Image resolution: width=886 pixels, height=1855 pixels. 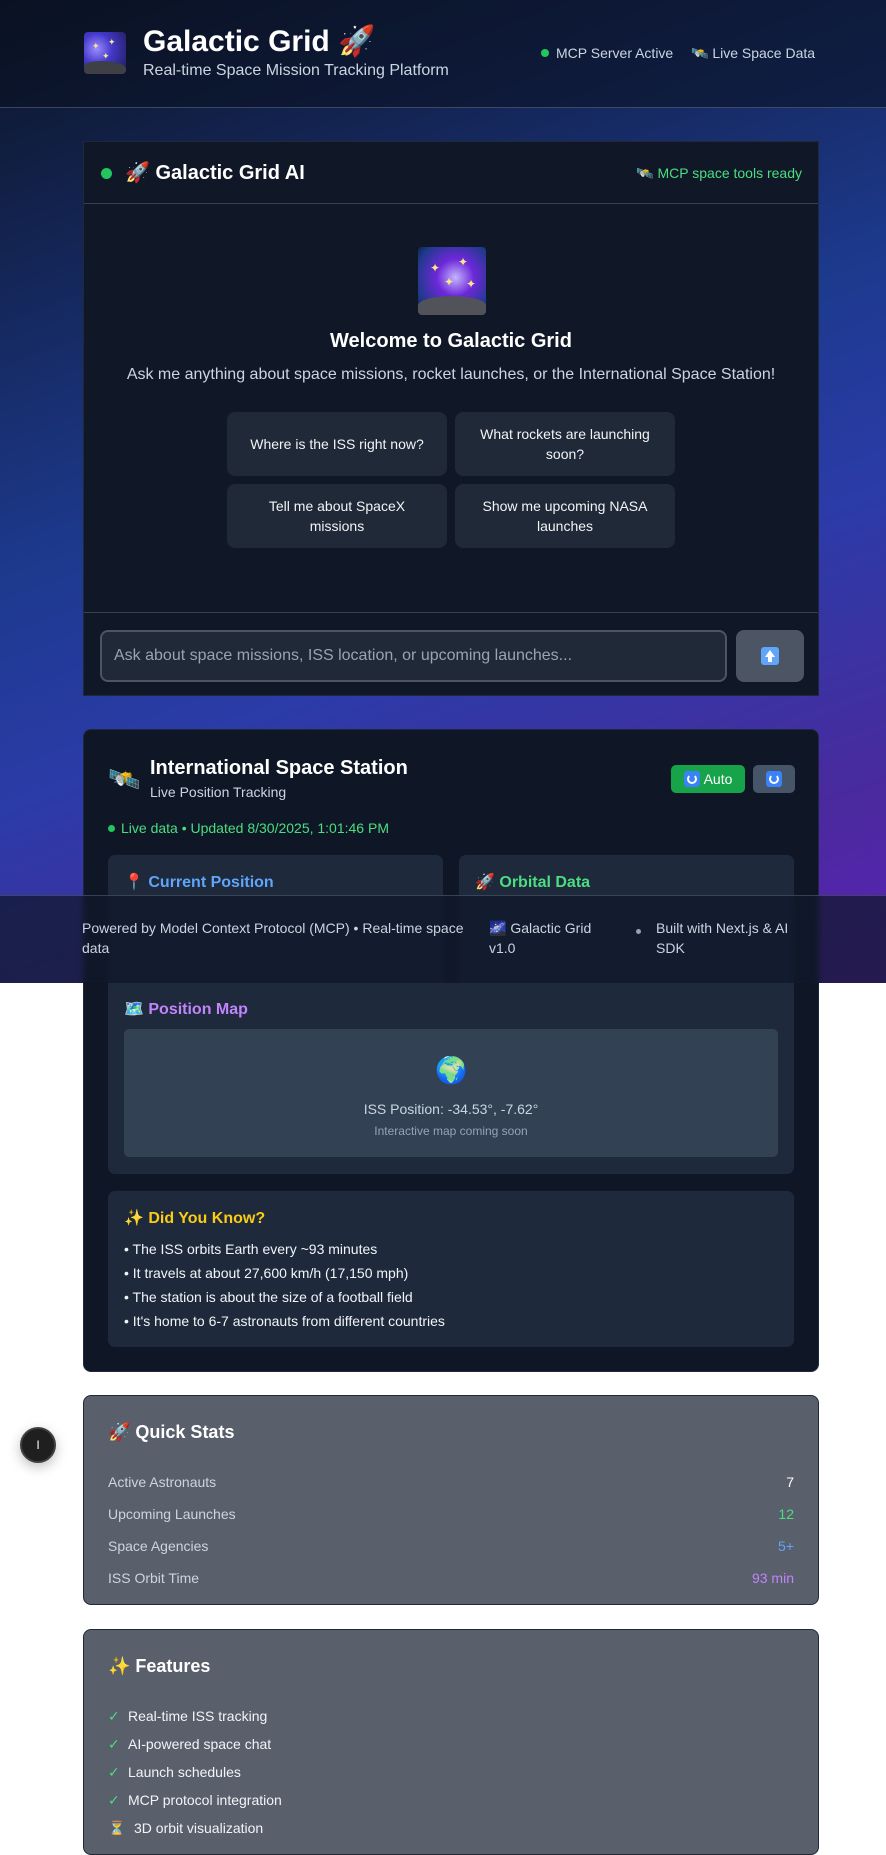 I want to click on app-title: Galactic Grid 🚀, so click(x=259, y=41).